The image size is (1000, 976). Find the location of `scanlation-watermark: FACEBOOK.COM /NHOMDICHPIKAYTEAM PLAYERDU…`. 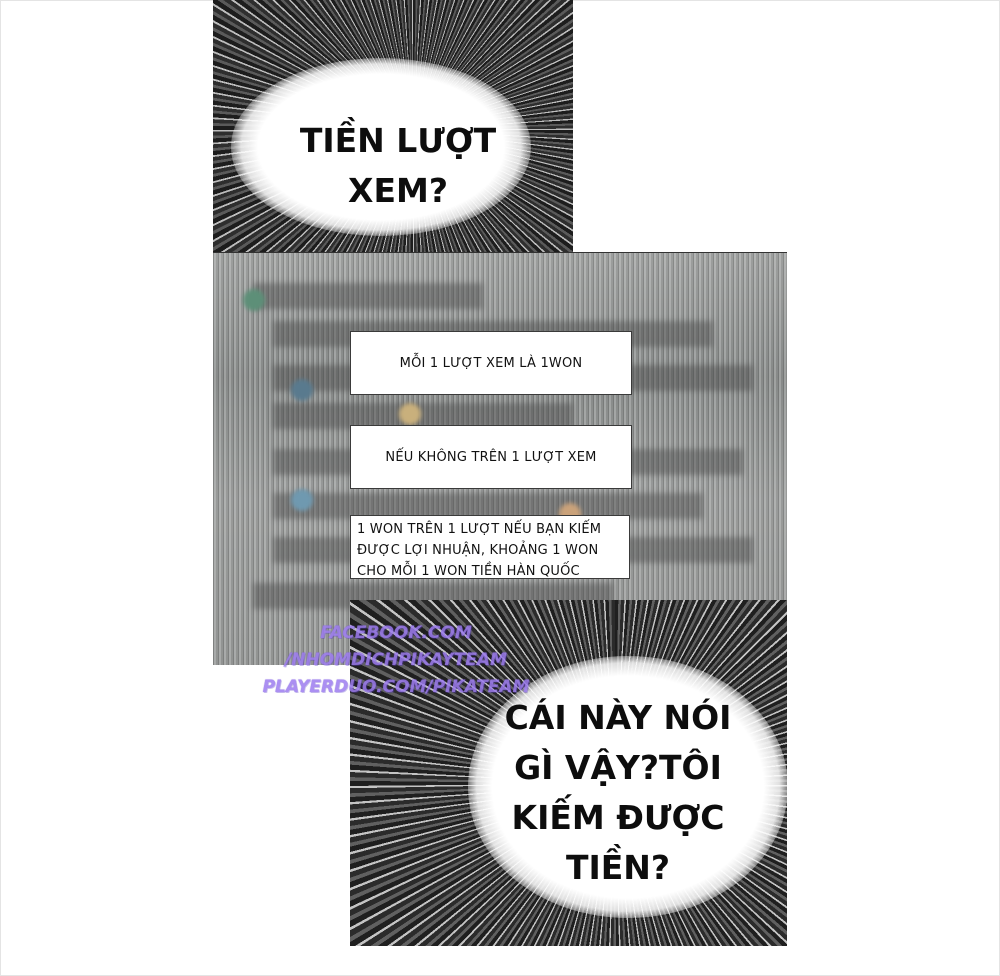

scanlation-watermark: FACEBOOK.COM /NHOMDICHPIKAYTEAM PLAYERDU… is located at coordinates (396, 660).